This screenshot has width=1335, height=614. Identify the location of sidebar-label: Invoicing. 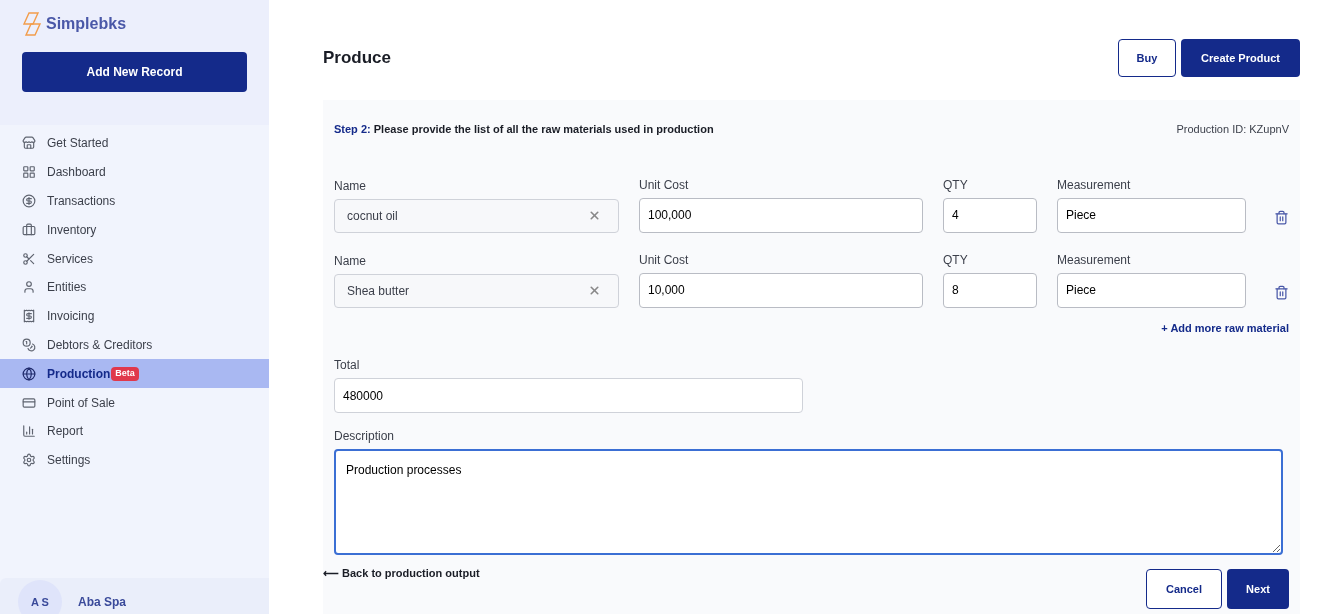
(71, 317).